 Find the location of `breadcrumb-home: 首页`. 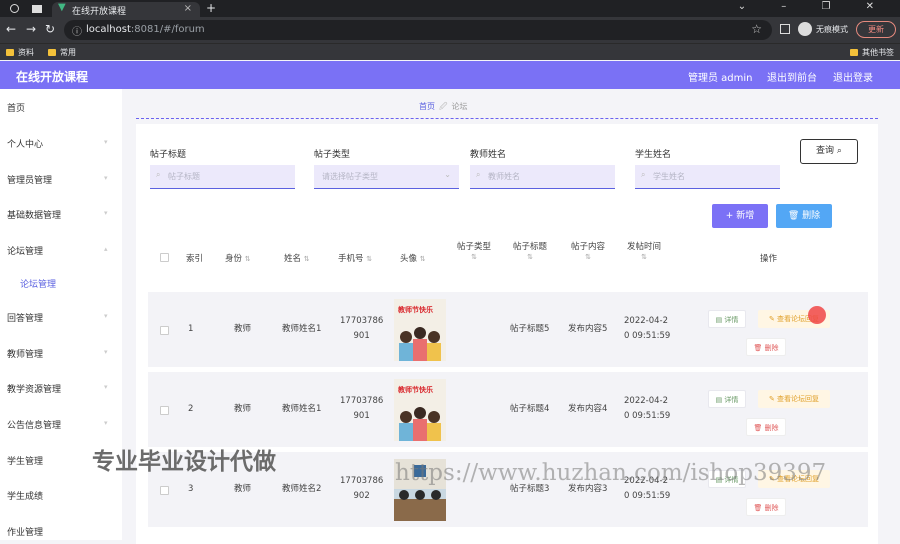

breadcrumb-home: 首页 is located at coordinates (427, 106).